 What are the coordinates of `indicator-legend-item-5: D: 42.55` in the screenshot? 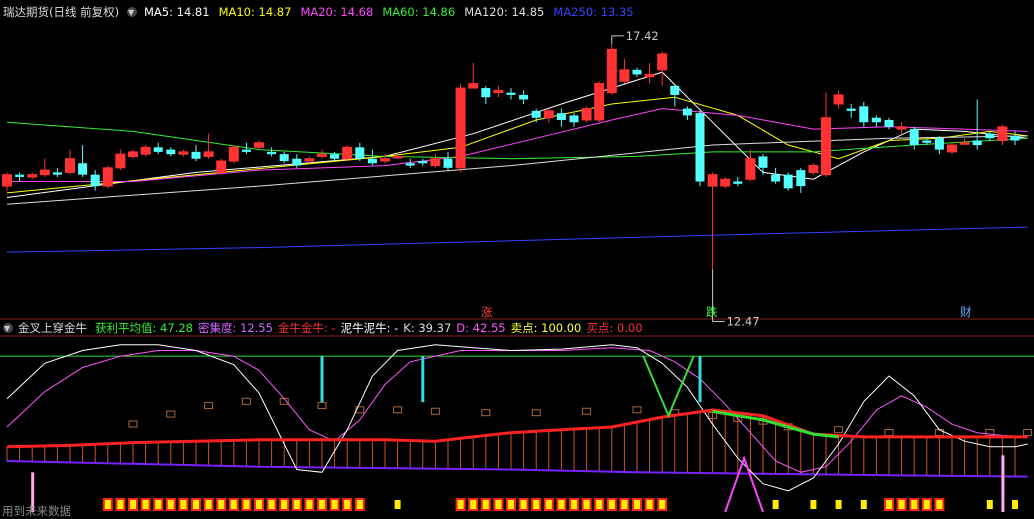 It's located at (480, 328).